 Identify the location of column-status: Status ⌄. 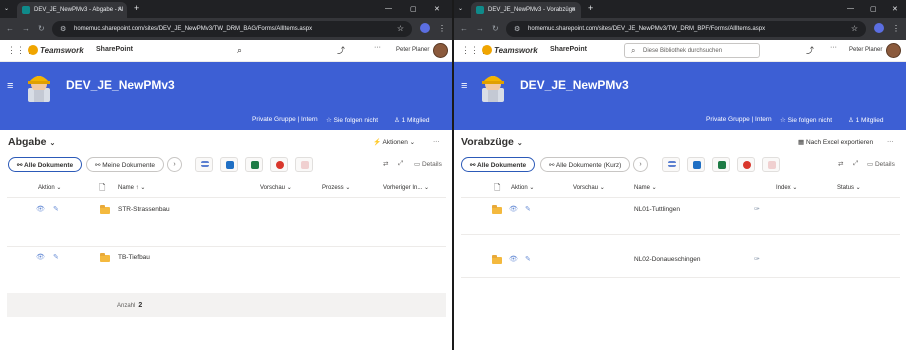
(849, 187).